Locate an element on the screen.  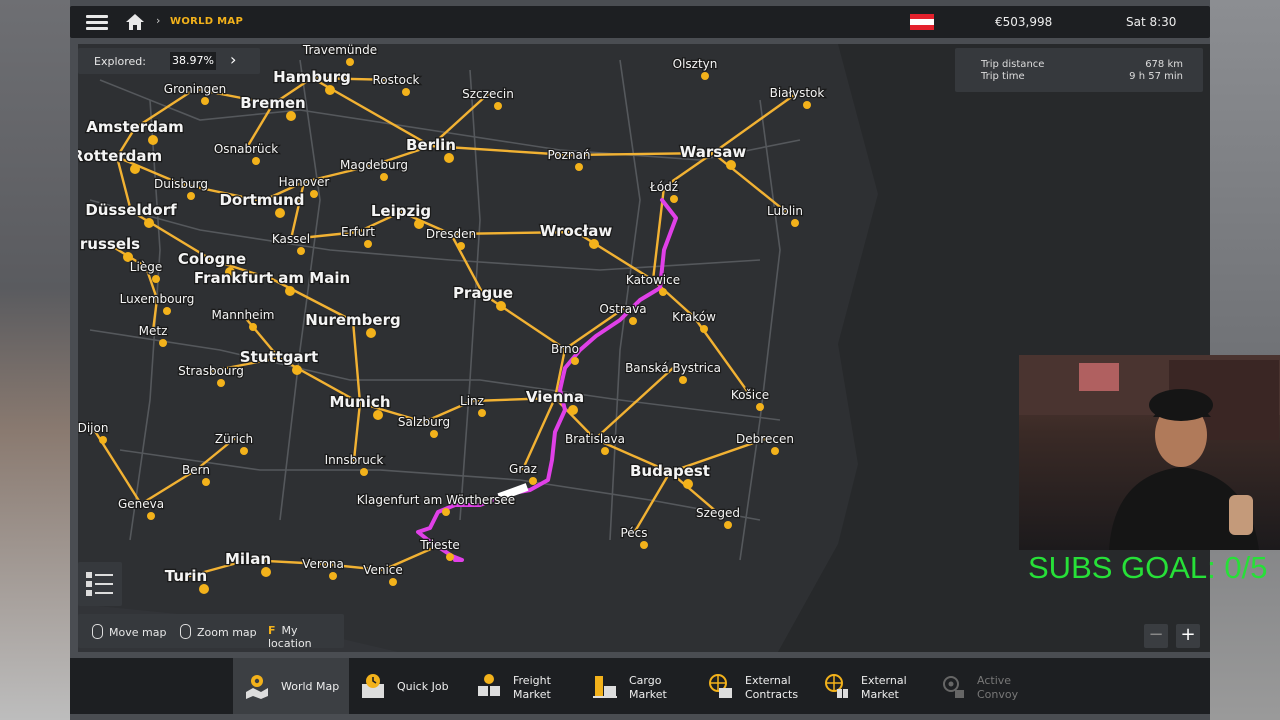
city-label: Luxembourg is located at coordinates (157, 299).